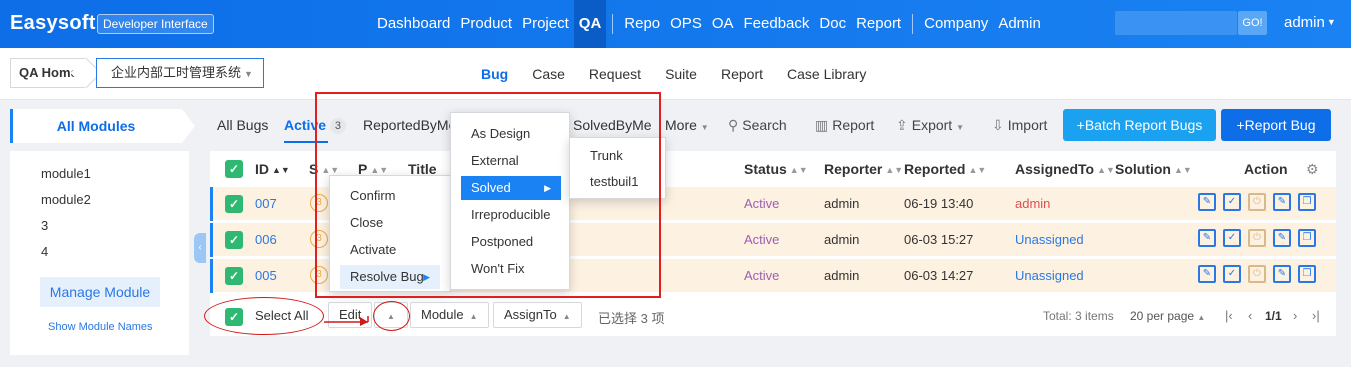  Describe the element at coordinates (742, 74) in the screenshot. I see `tab-report: Report` at that location.